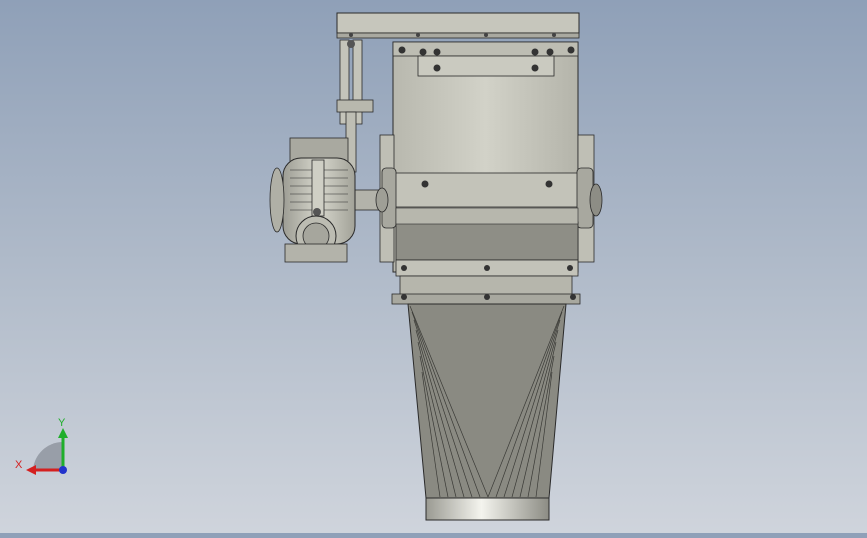  What do you see at coordinates (491, 157) in the screenshot?
I see `main-housing` at bounding box center [491, 157].